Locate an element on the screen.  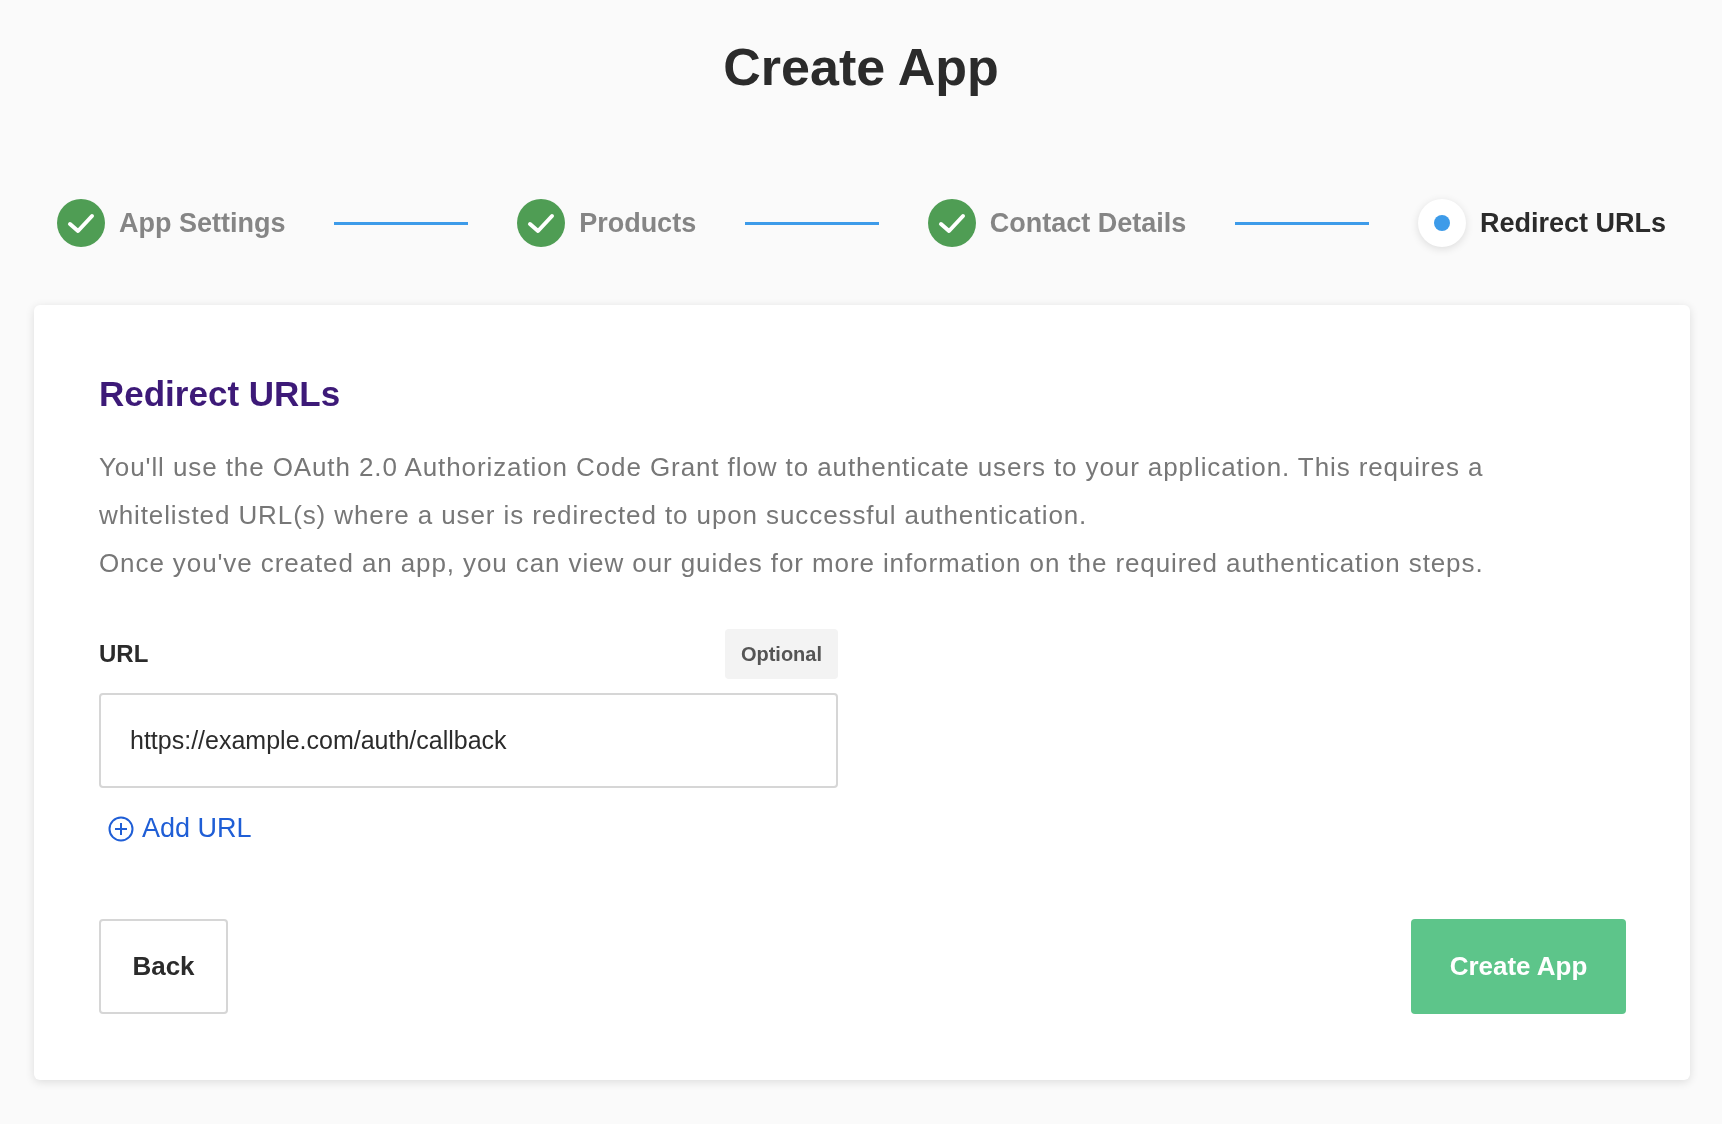
optional-tag: Optional is located at coordinates (781, 654).